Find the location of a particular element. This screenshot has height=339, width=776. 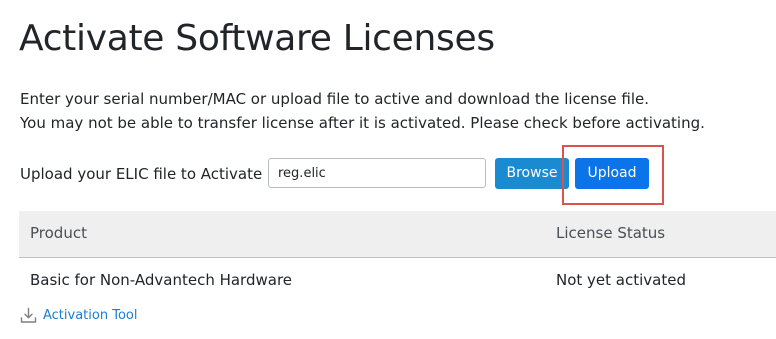

upload-label: Upload your ELIC file to Activate is located at coordinates (141, 174).